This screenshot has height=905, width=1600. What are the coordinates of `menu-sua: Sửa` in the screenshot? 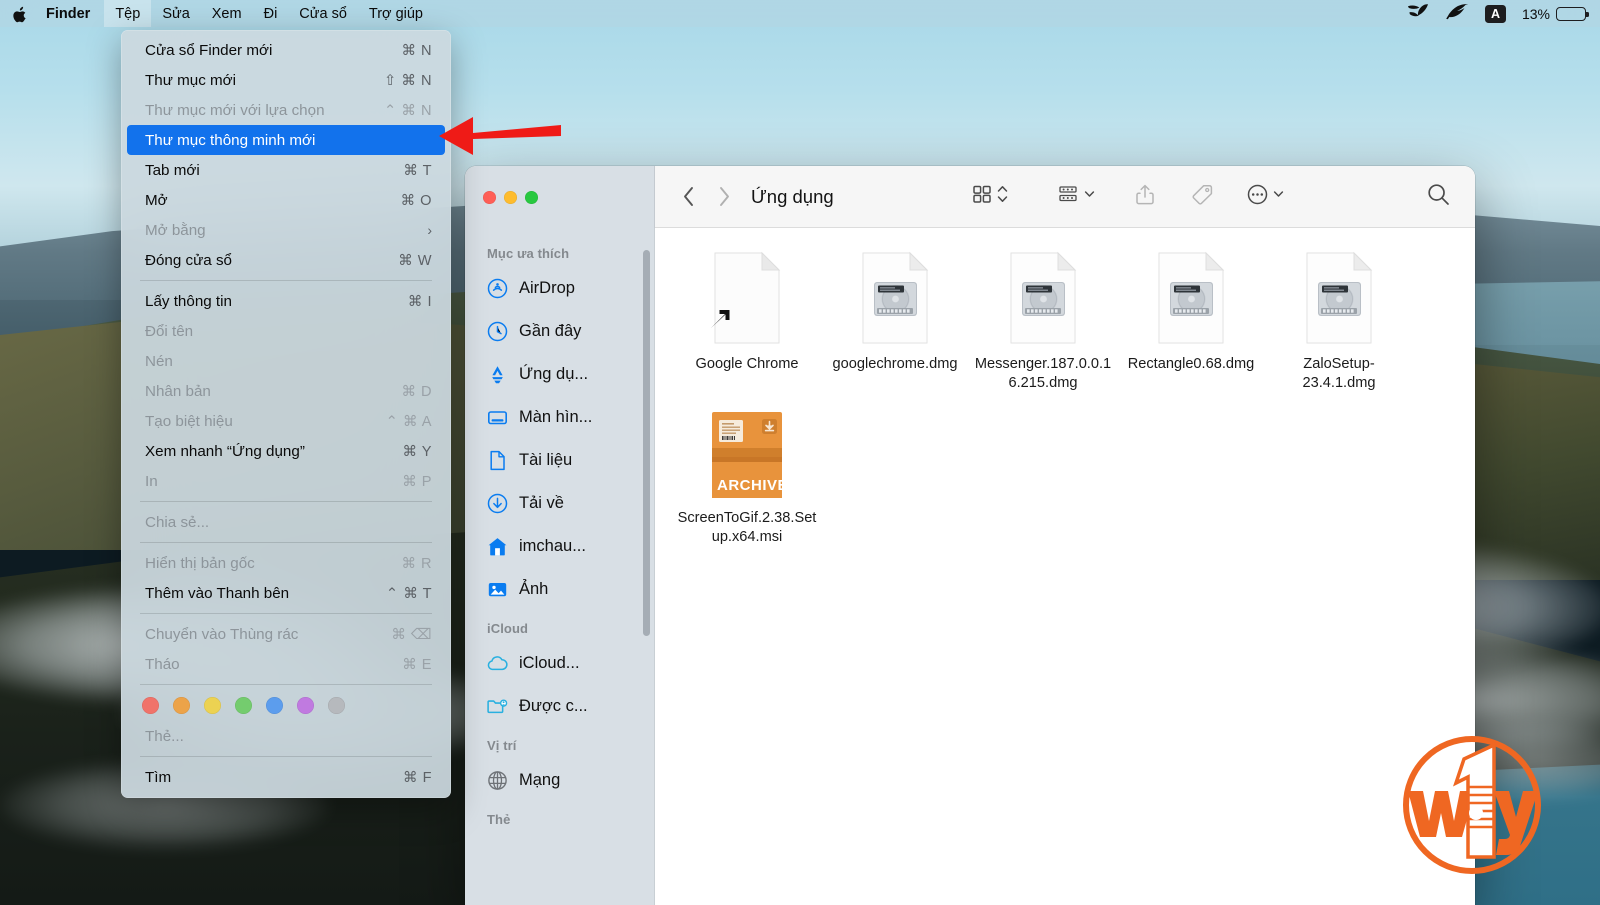 It's located at (175, 13).